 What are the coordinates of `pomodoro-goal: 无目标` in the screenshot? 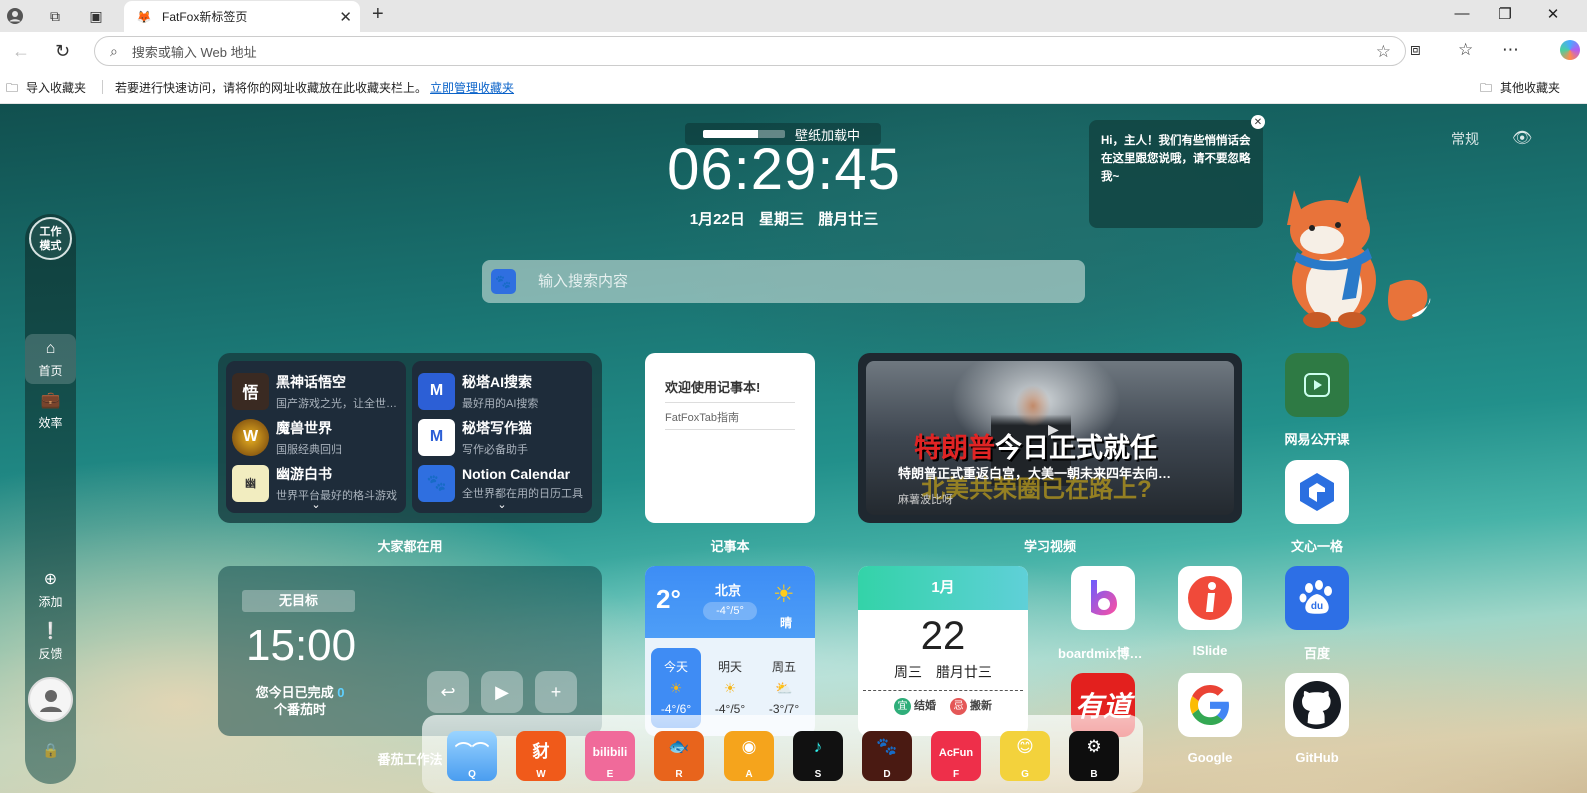 It's located at (298, 601).